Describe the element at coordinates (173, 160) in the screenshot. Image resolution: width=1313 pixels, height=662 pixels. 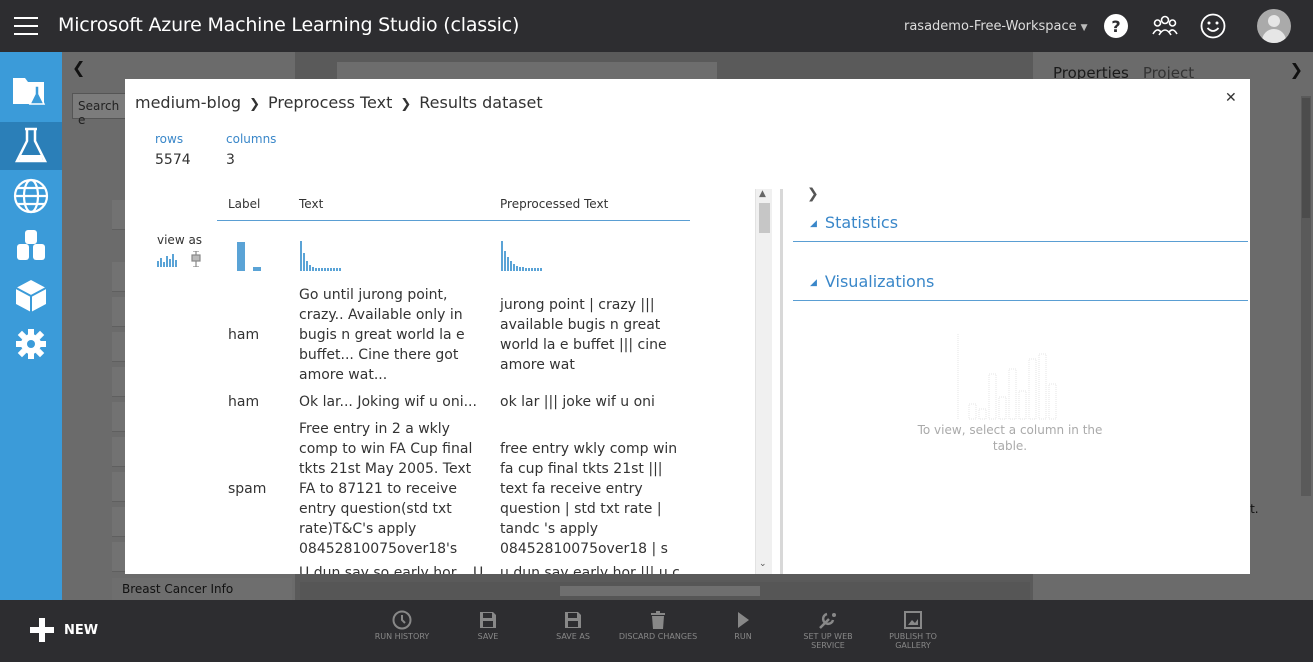
I see `rows-value: 5574` at that location.